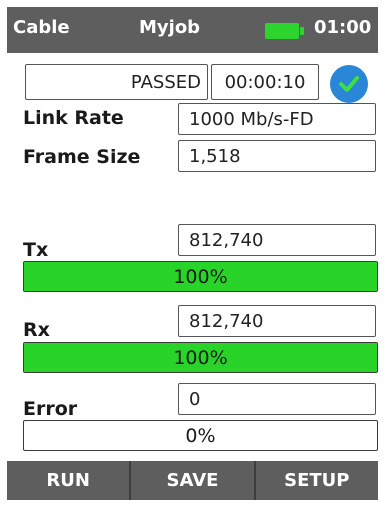 The height and width of the screenshot is (507, 385). I want to click on frame-size-label: Frame Size, so click(82, 157).